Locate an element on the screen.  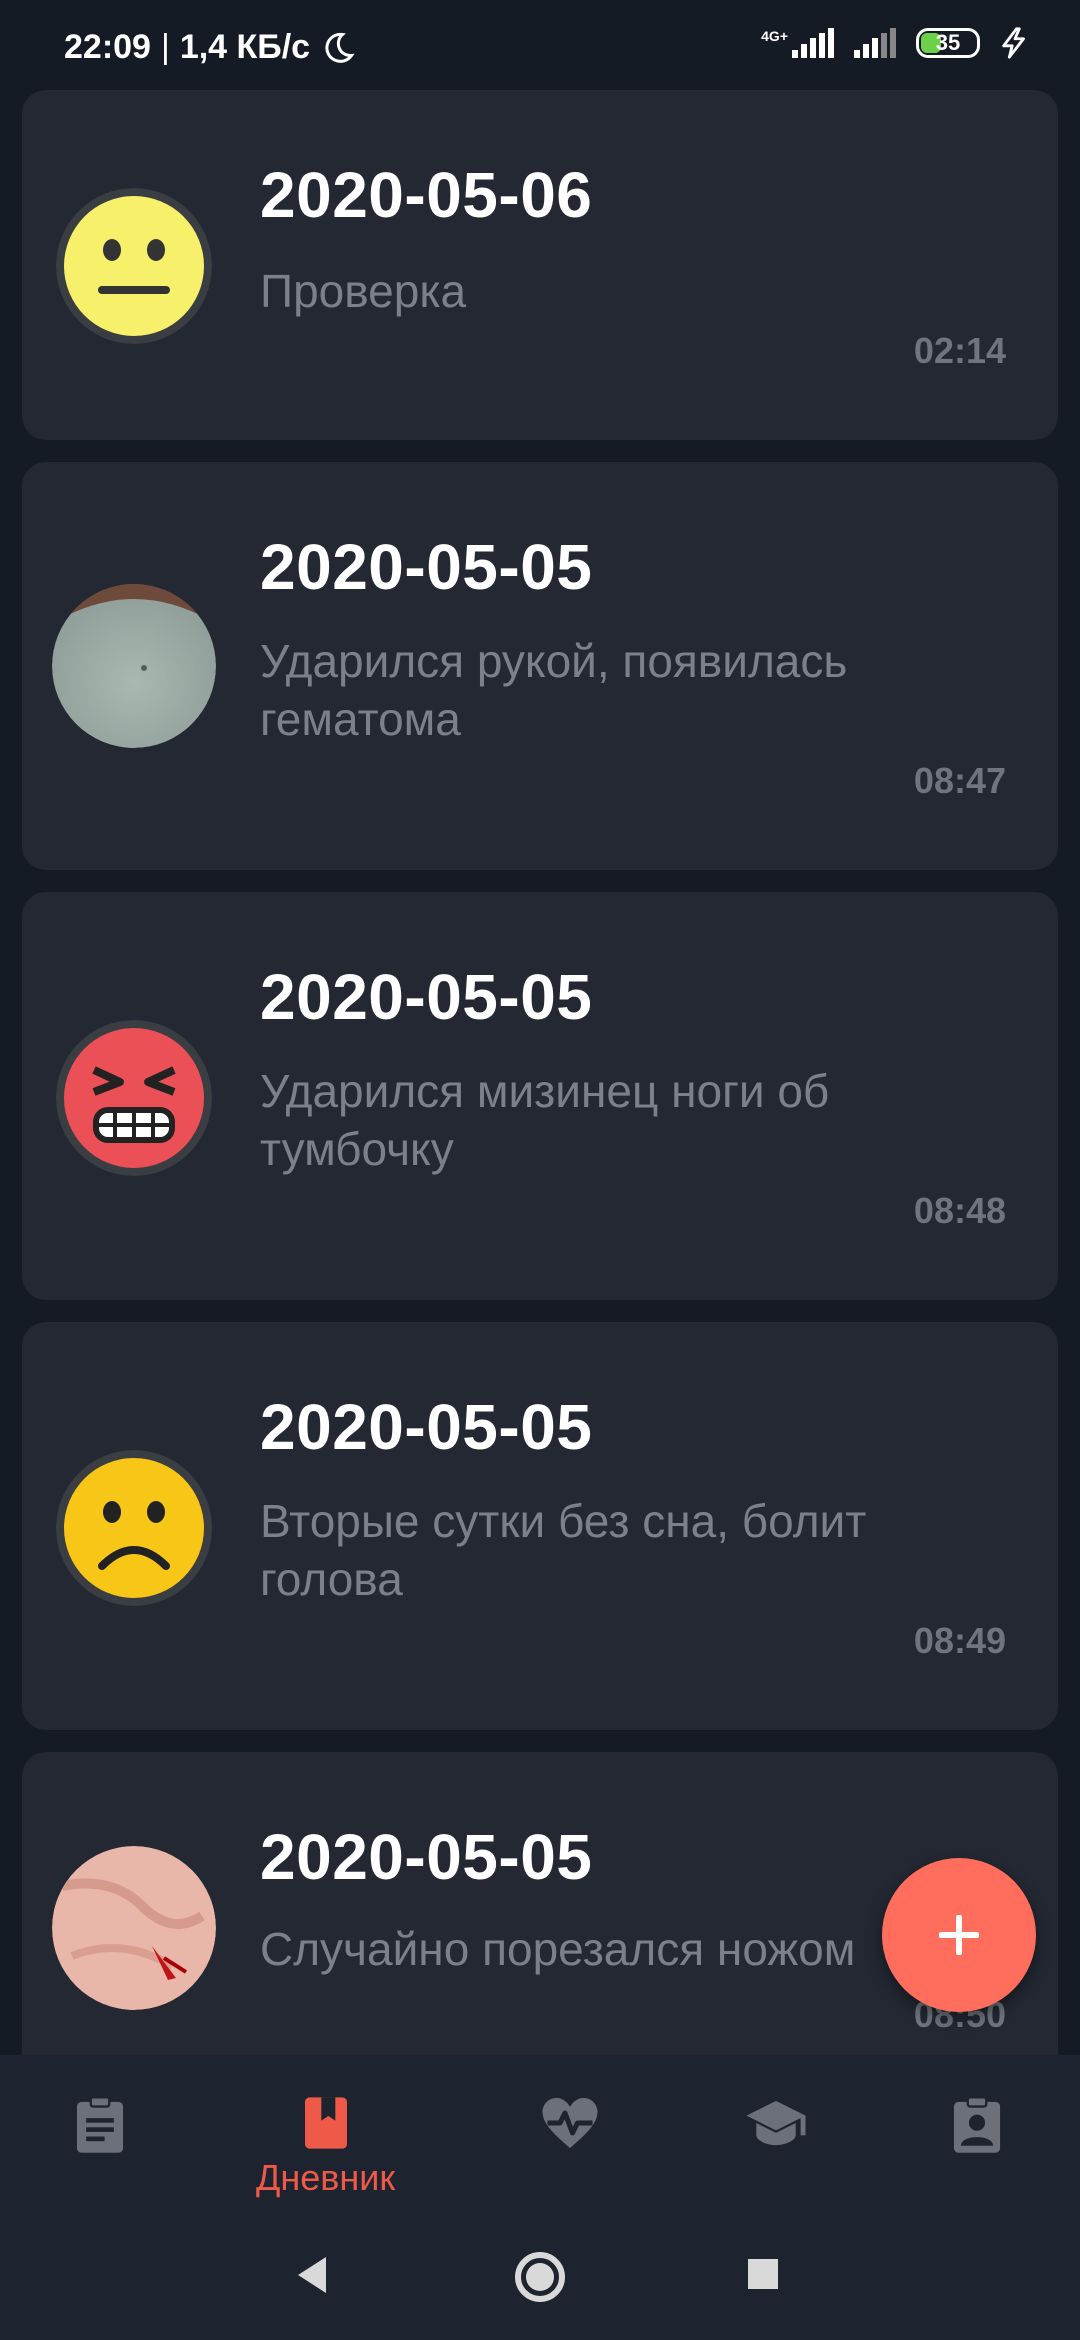
angry-face-icon is located at coordinates (134, 1098).